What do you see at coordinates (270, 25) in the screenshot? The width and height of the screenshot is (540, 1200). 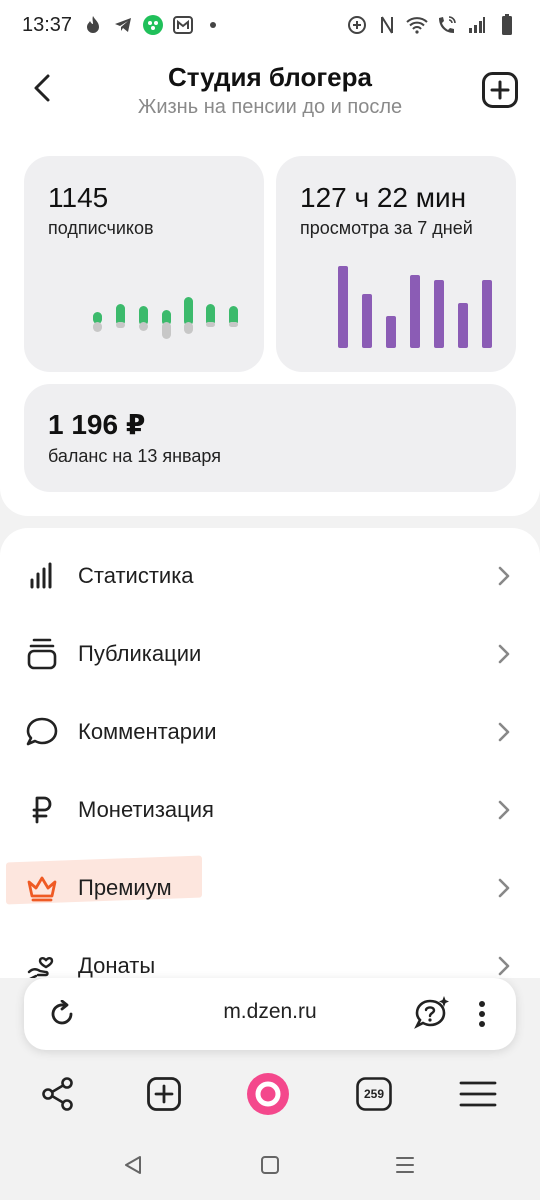 I see `status-bar: 13:37` at bounding box center [270, 25].